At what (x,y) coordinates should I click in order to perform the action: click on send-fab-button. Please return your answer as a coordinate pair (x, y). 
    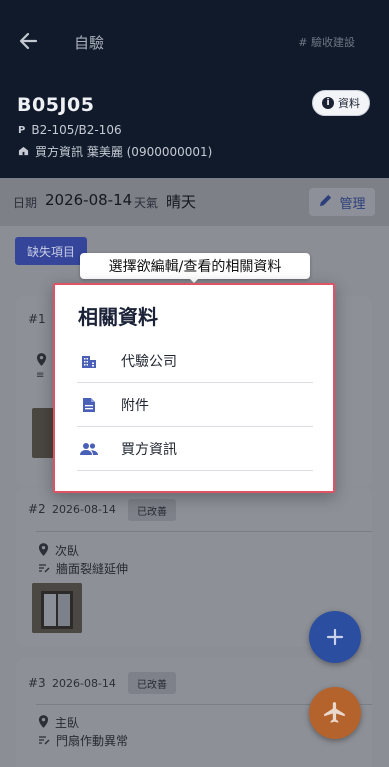
    Looking at the image, I should click on (335, 713).